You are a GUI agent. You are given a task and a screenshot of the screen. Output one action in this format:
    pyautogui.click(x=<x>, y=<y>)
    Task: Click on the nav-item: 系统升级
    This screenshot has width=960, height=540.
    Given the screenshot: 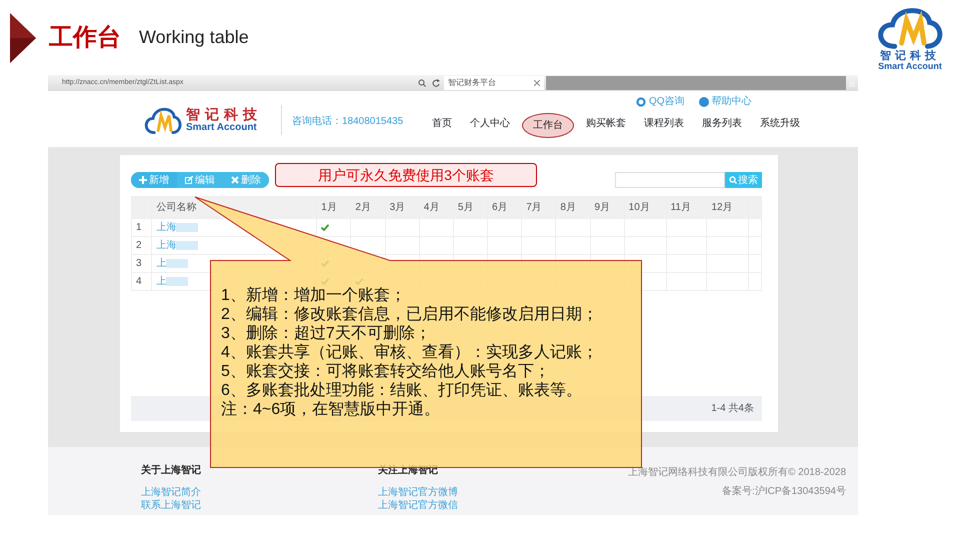 What is the action you would take?
    pyautogui.click(x=780, y=125)
    